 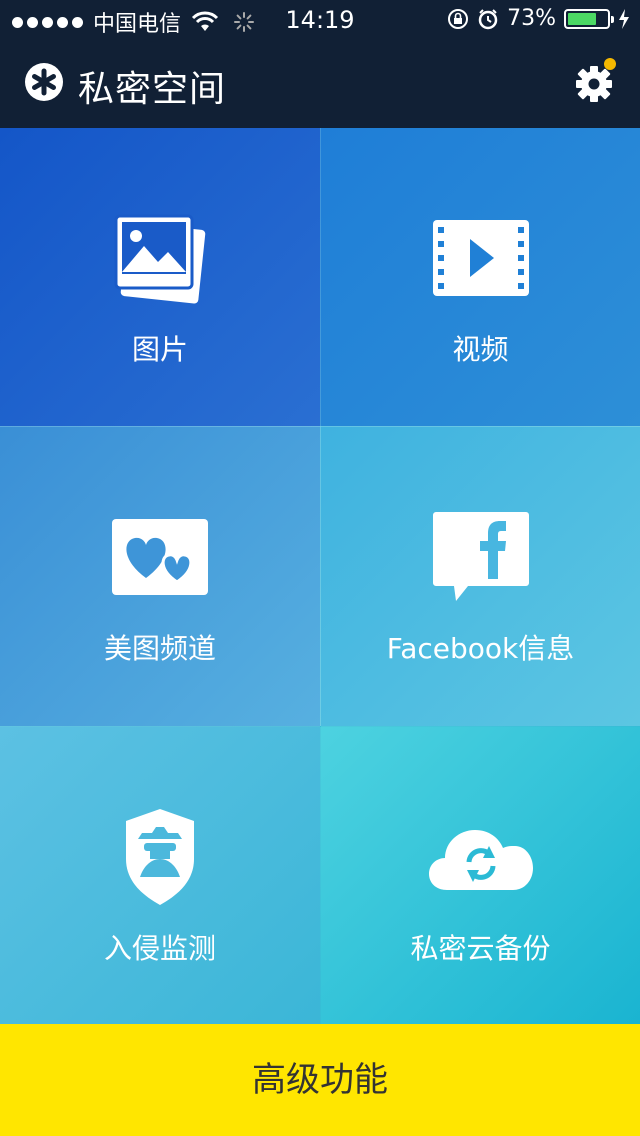 What do you see at coordinates (481, 557) in the screenshot?
I see `facebook-icon` at bounding box center [481, 557].